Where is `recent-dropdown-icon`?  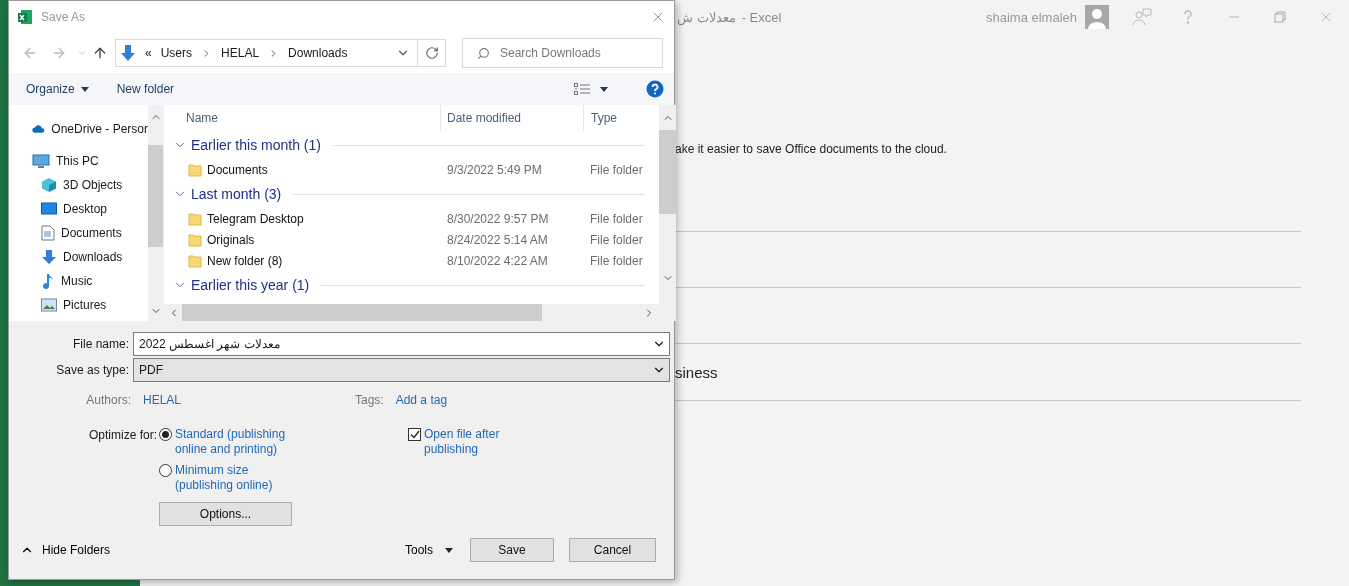
recent-dropdown-icon is located at coordinates (82, 53).